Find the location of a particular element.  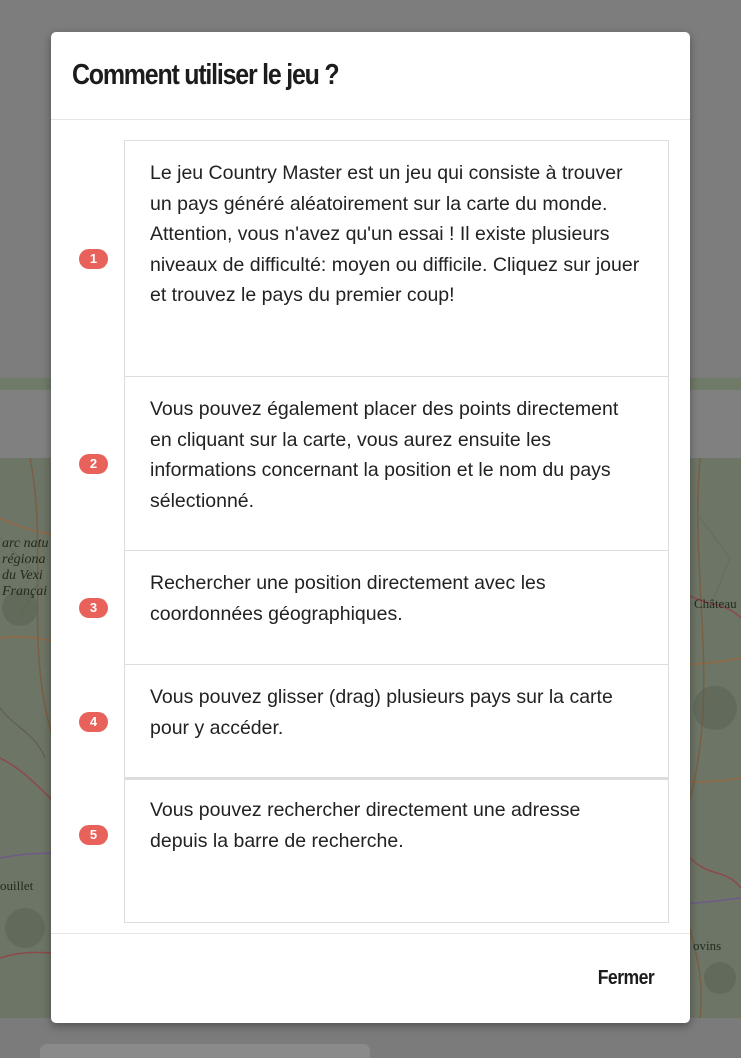

step-number-badge: 5 is located at coordinates (93, 835).